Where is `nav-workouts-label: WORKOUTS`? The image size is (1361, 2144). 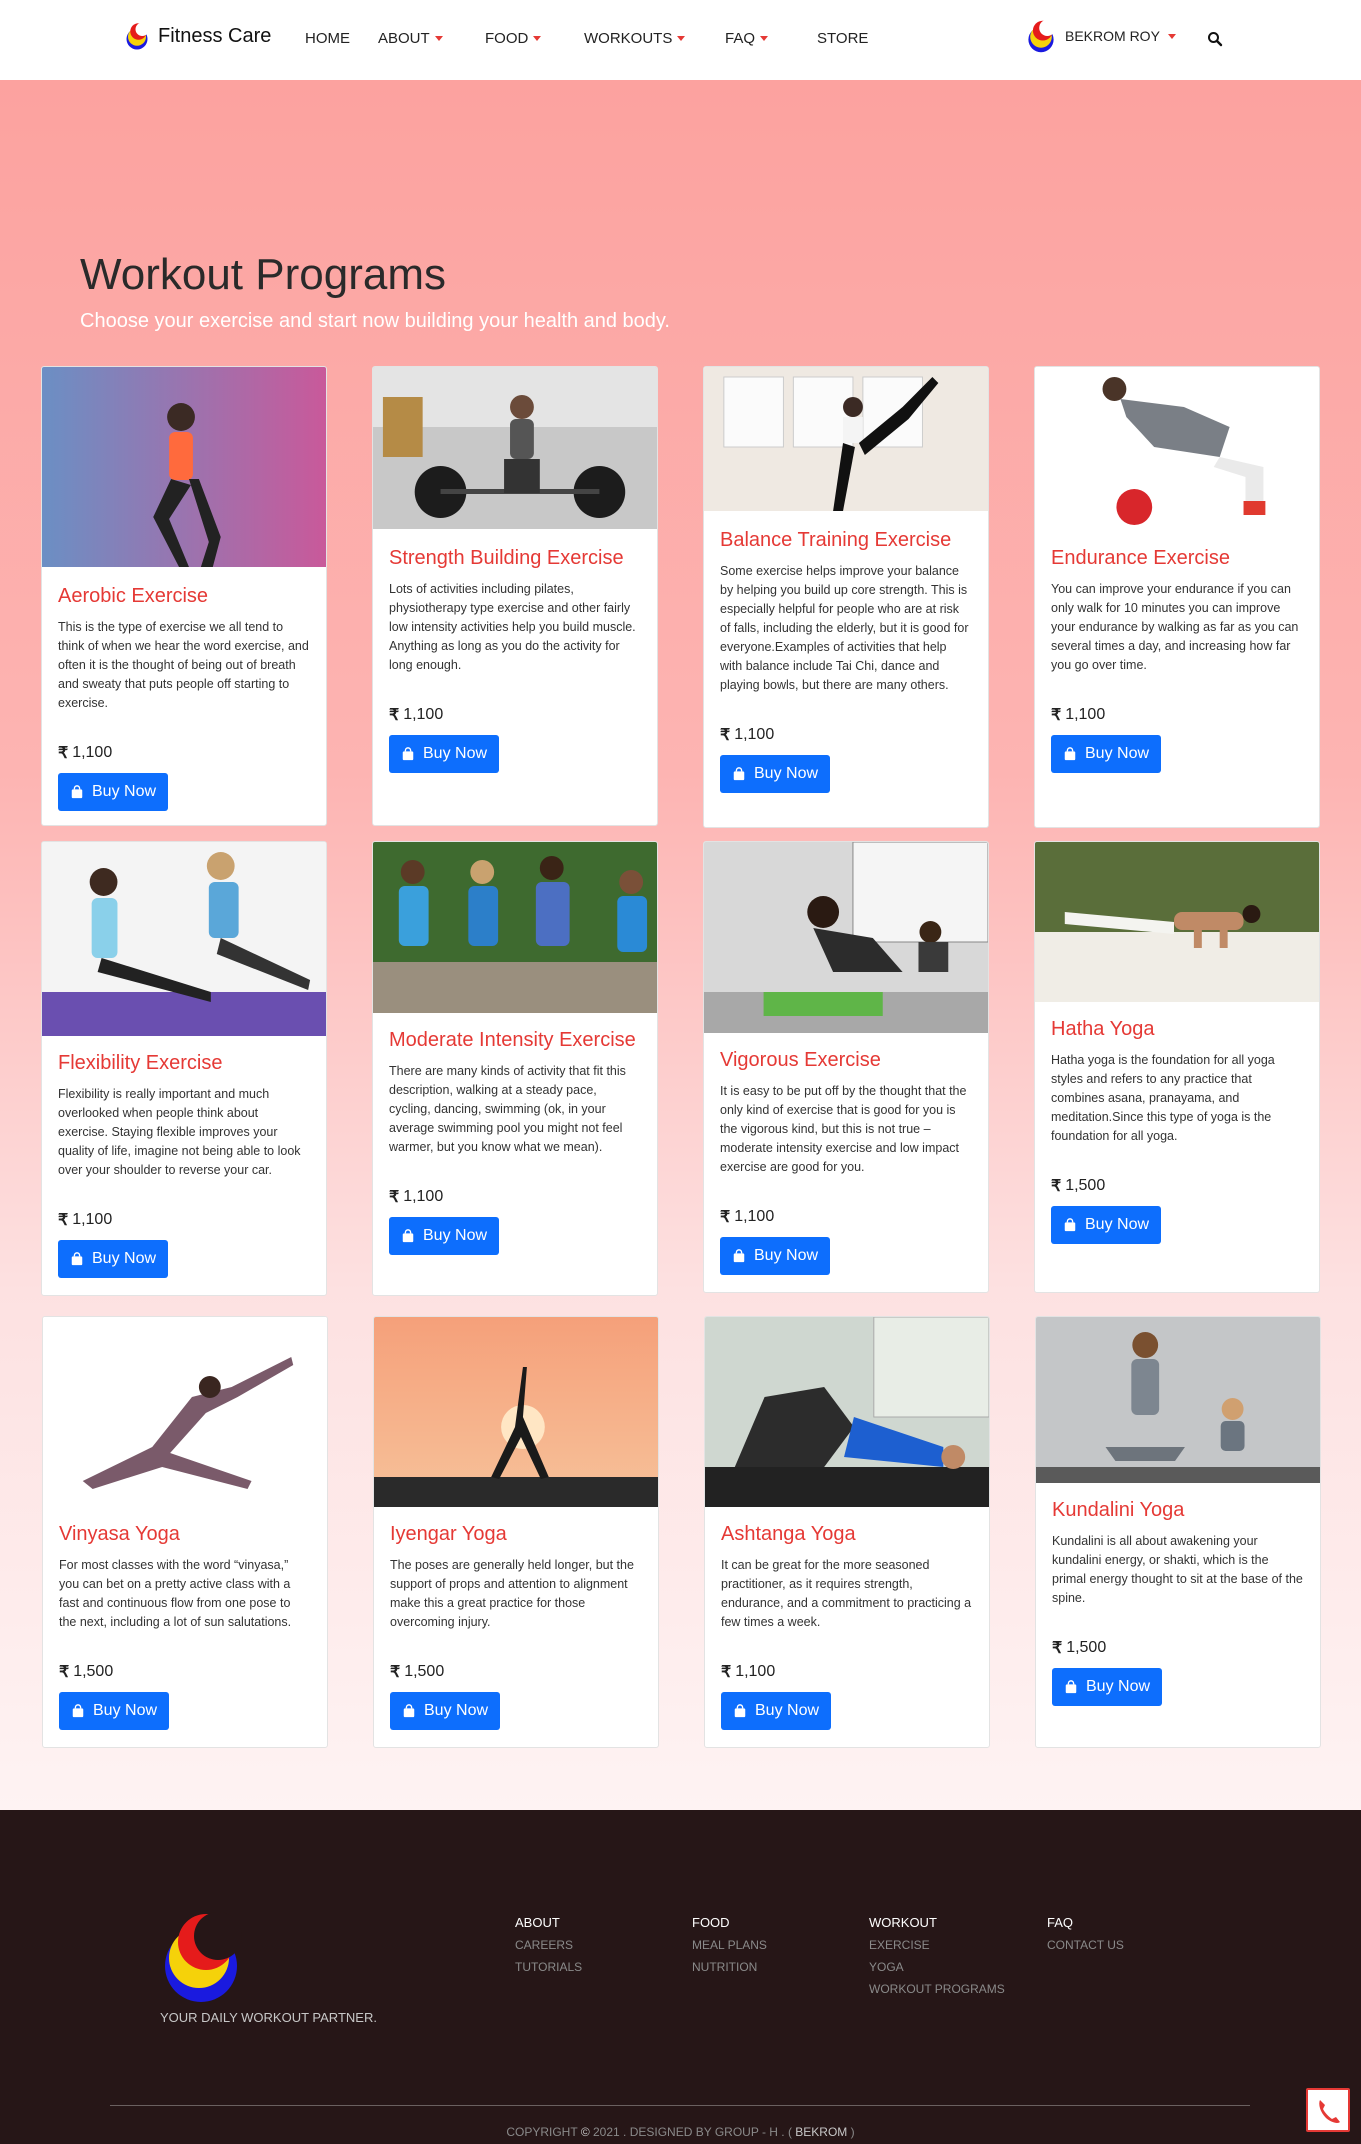 nav-workouts-label: WORKOUTS is located at coordinates (628, 38).